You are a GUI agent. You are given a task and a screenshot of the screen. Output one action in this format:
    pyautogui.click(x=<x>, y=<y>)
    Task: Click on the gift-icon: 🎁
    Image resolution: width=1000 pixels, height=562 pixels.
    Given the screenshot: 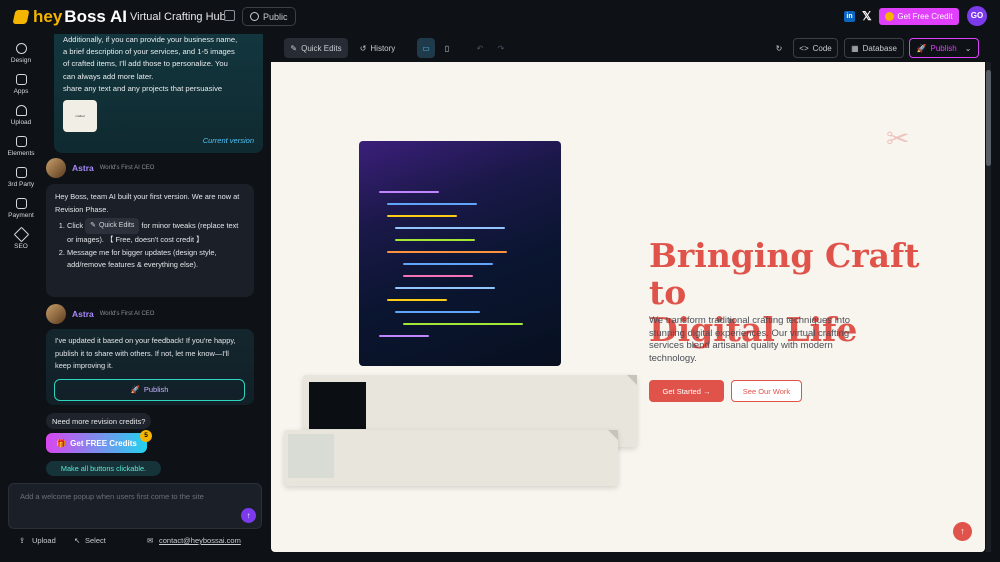 What is the action you would take?
    pyautogui.click(x=61, y=443)
    